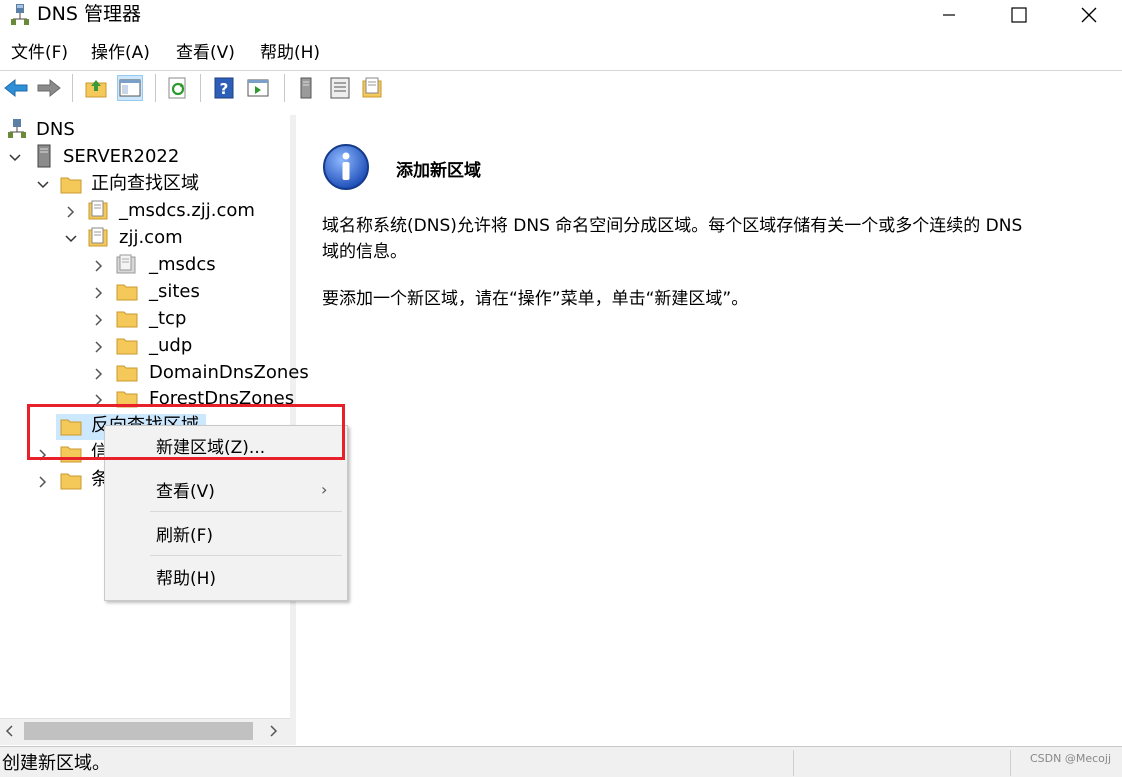 This screenshot has height=777, width=1122. I want to click on dns-root-icon, so click(17, 129).